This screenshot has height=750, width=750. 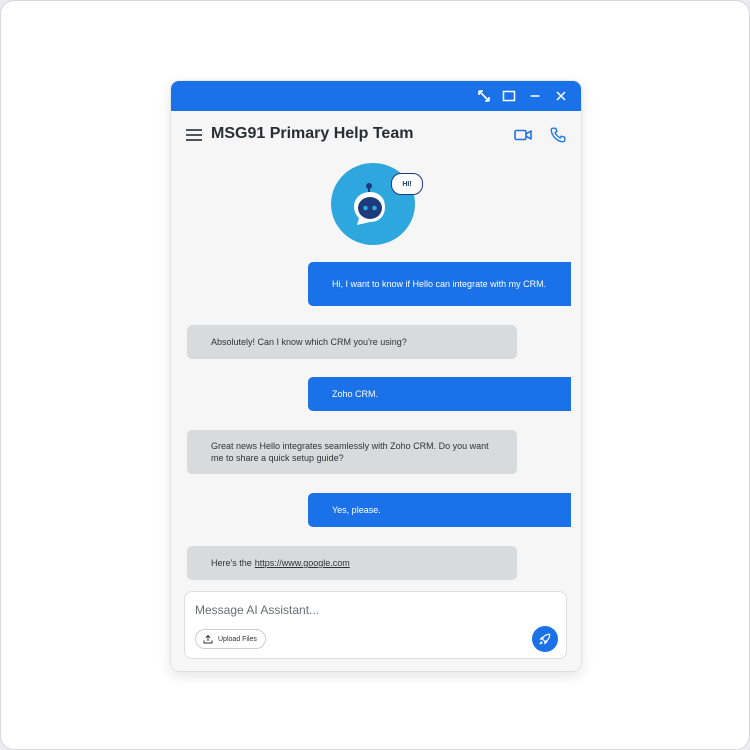 I want to click on minimize-icon, so click(x=535, y=96).